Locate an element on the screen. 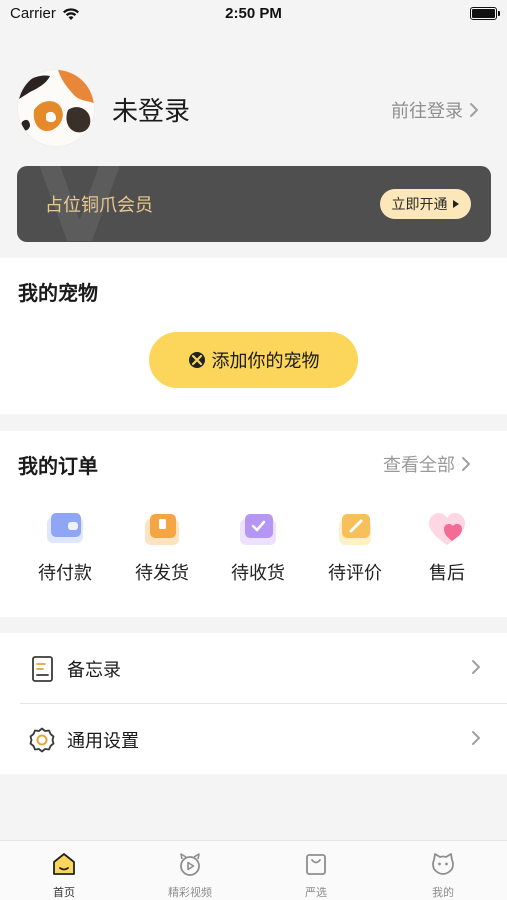 Image resolution: width=507 pixels, height=900 pixels. settings-gear-icon is located at coordinates (42, 740).